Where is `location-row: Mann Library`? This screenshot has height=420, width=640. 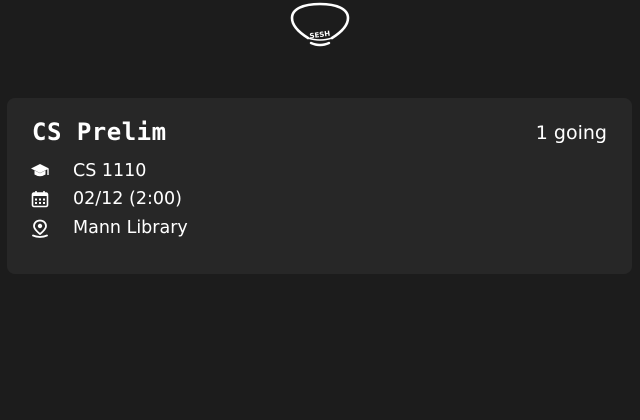
location-row: Mann Library is located at coordinates (109, 228).